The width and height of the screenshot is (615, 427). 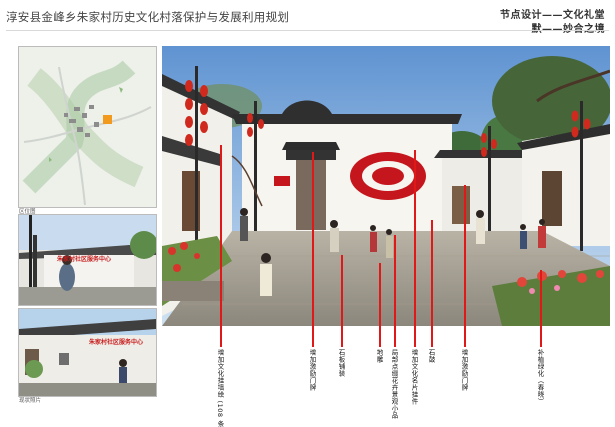 I want to click on current-photo-1: 朱家村社区服务中心, so click(x=87, y=260).